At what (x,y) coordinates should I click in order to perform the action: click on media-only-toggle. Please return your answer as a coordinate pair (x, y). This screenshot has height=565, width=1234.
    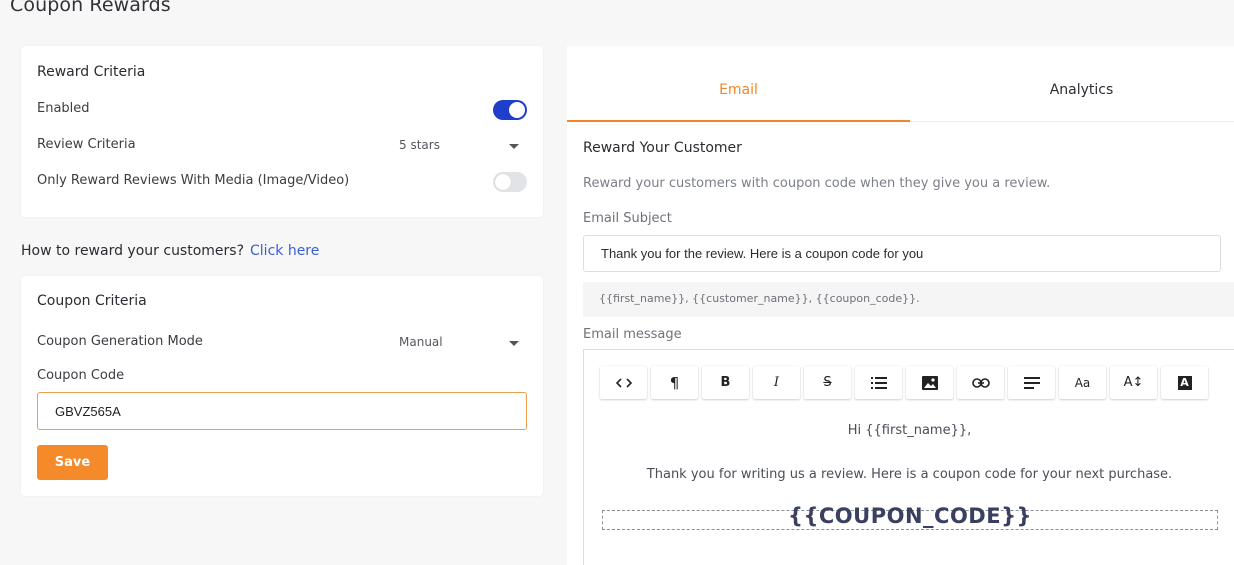
    Looking at the image, I should click on (510, 182).